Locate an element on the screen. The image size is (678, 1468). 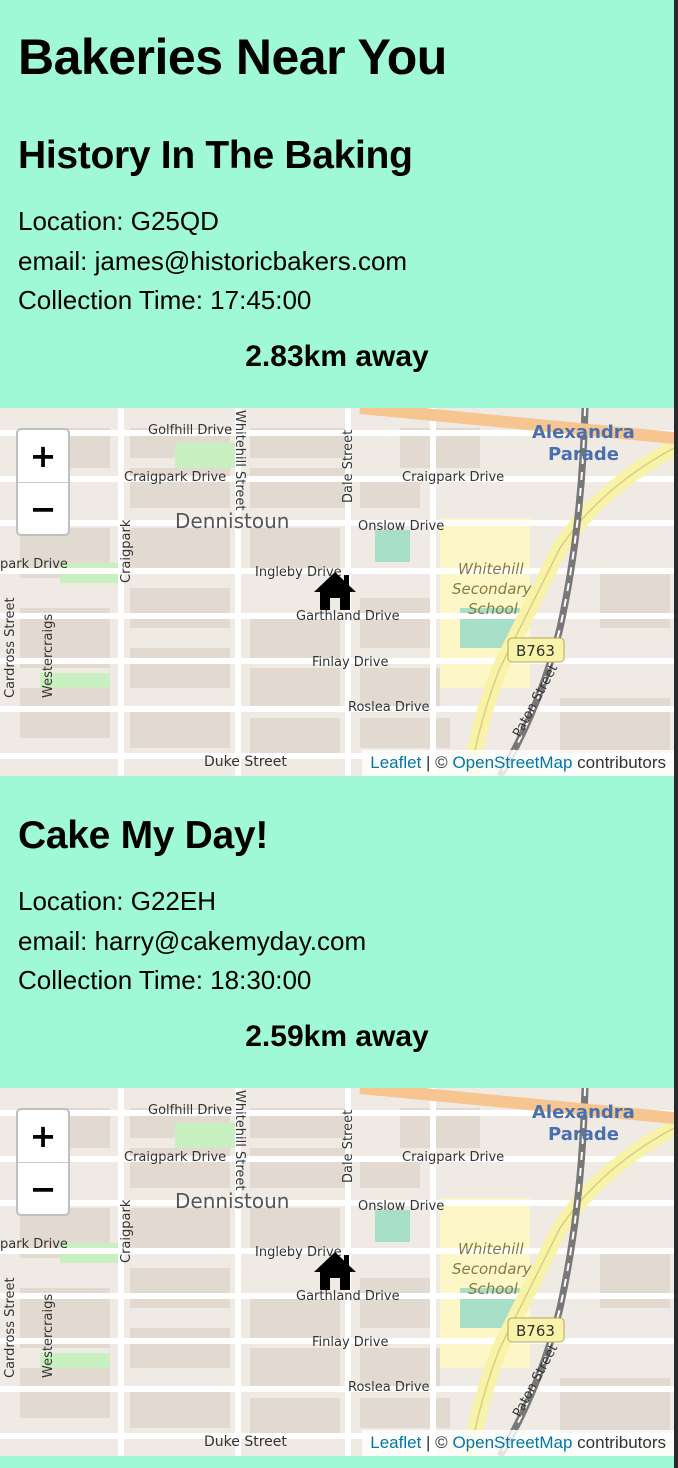
bakery-location: Location: G22EH is located at coordinates (117, 901).